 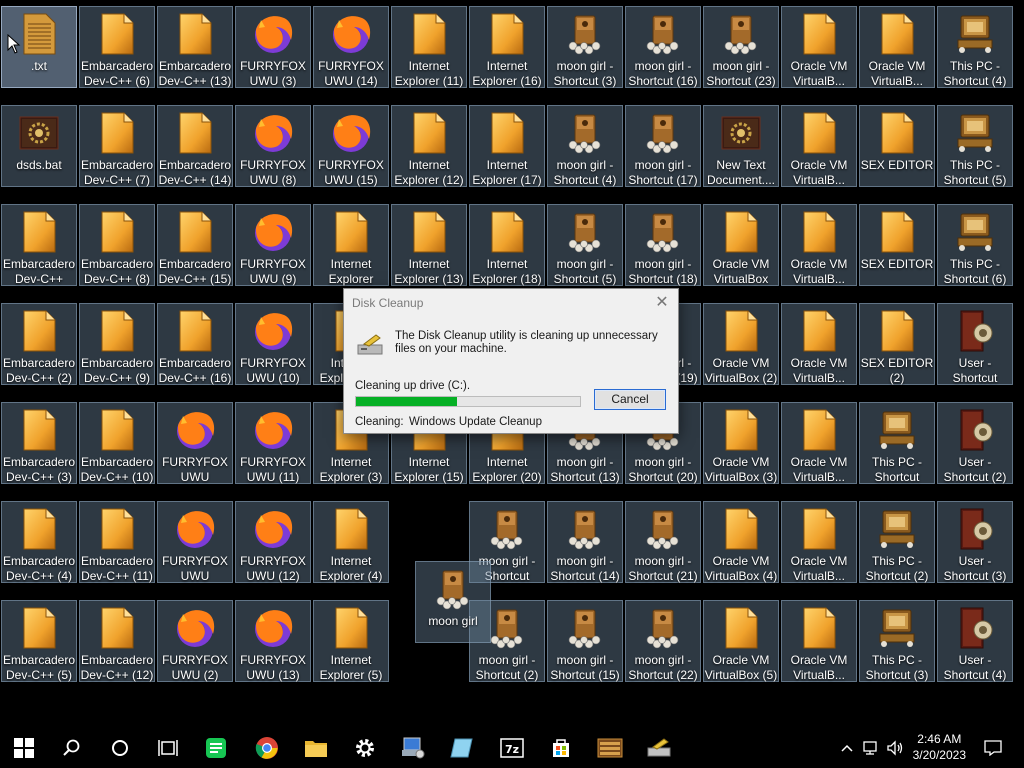 What do you see at coordinates (975, 443) in the screenshot?
I see `desktop-icon: User - Shortcut (2)` at bounding box center [975, 443].